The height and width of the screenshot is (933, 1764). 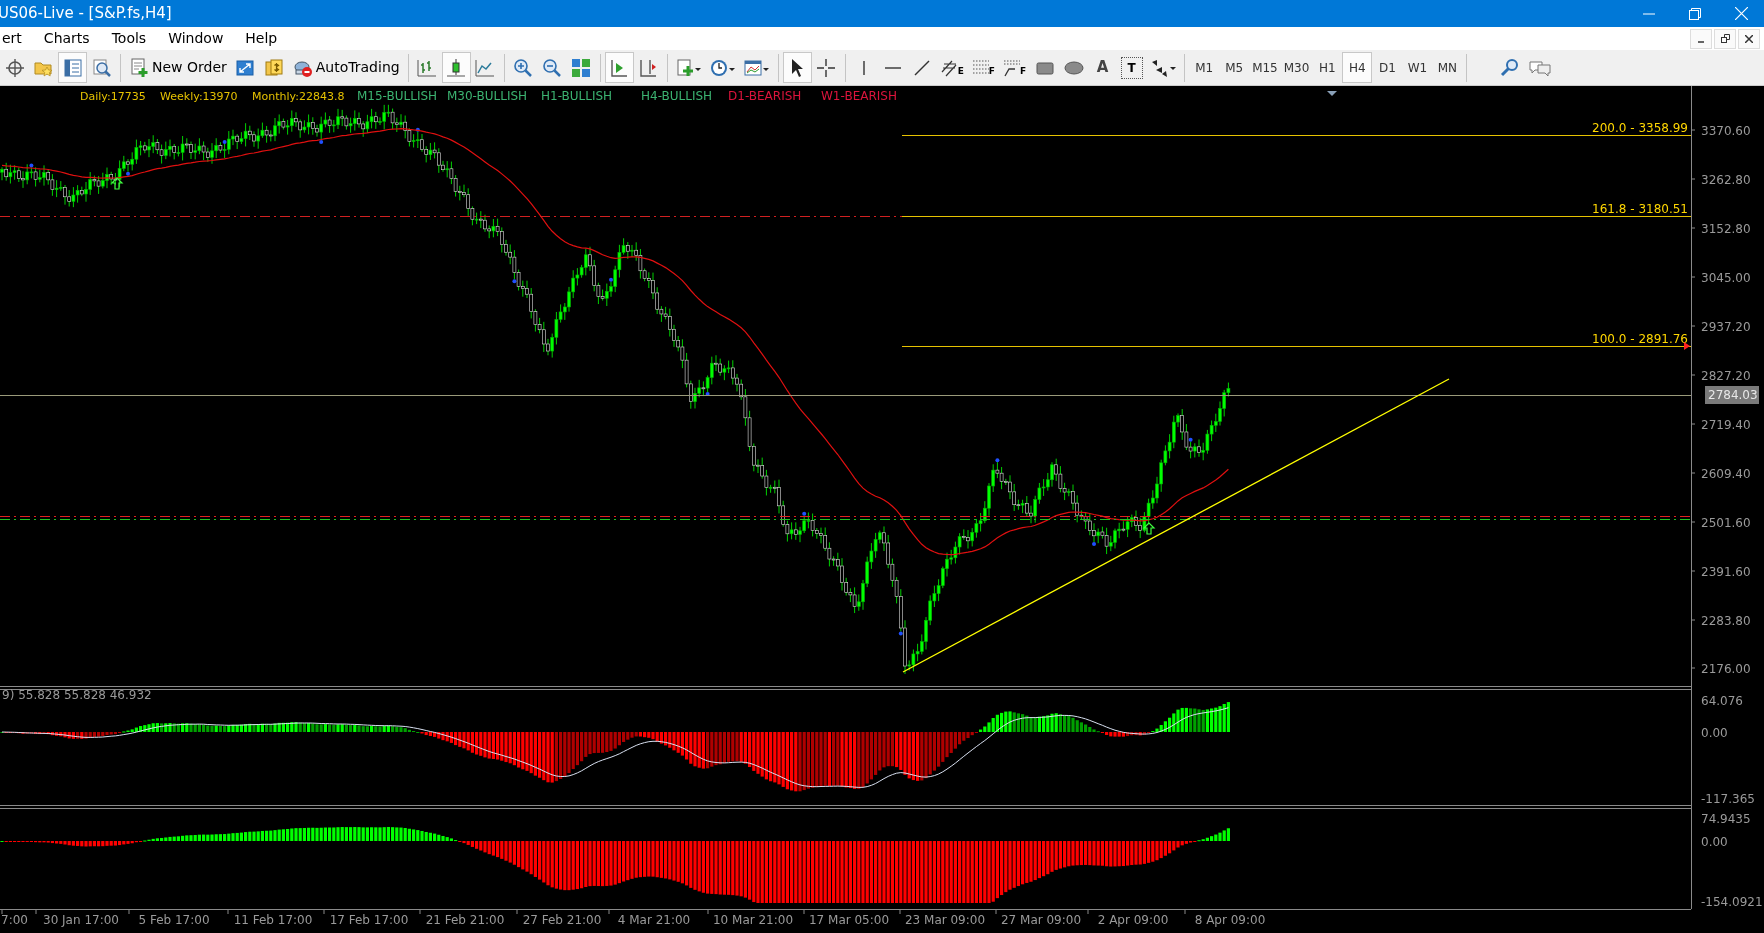 I want to click on time-axis-label: 27 Feb 21:00, so click(x=562, y=920).